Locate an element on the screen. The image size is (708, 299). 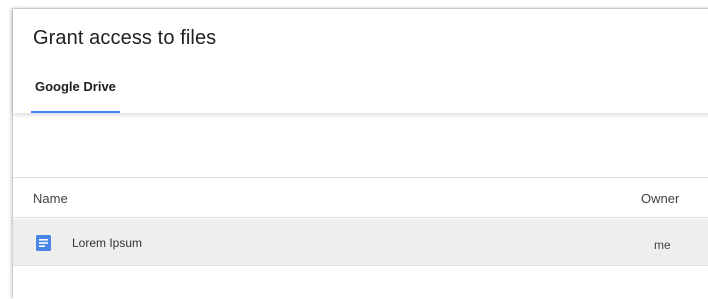
column-header-name: Name is located at coordinates (50, 198).